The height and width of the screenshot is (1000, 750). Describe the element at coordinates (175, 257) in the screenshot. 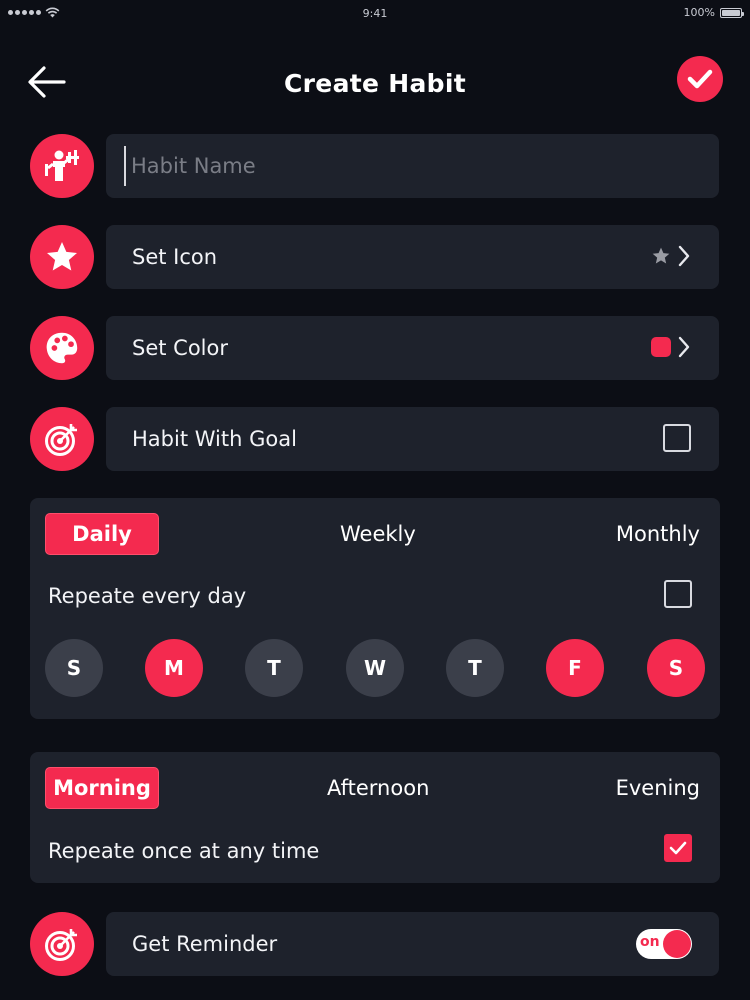

I see `set-icon-label: Set Icon` at that location.